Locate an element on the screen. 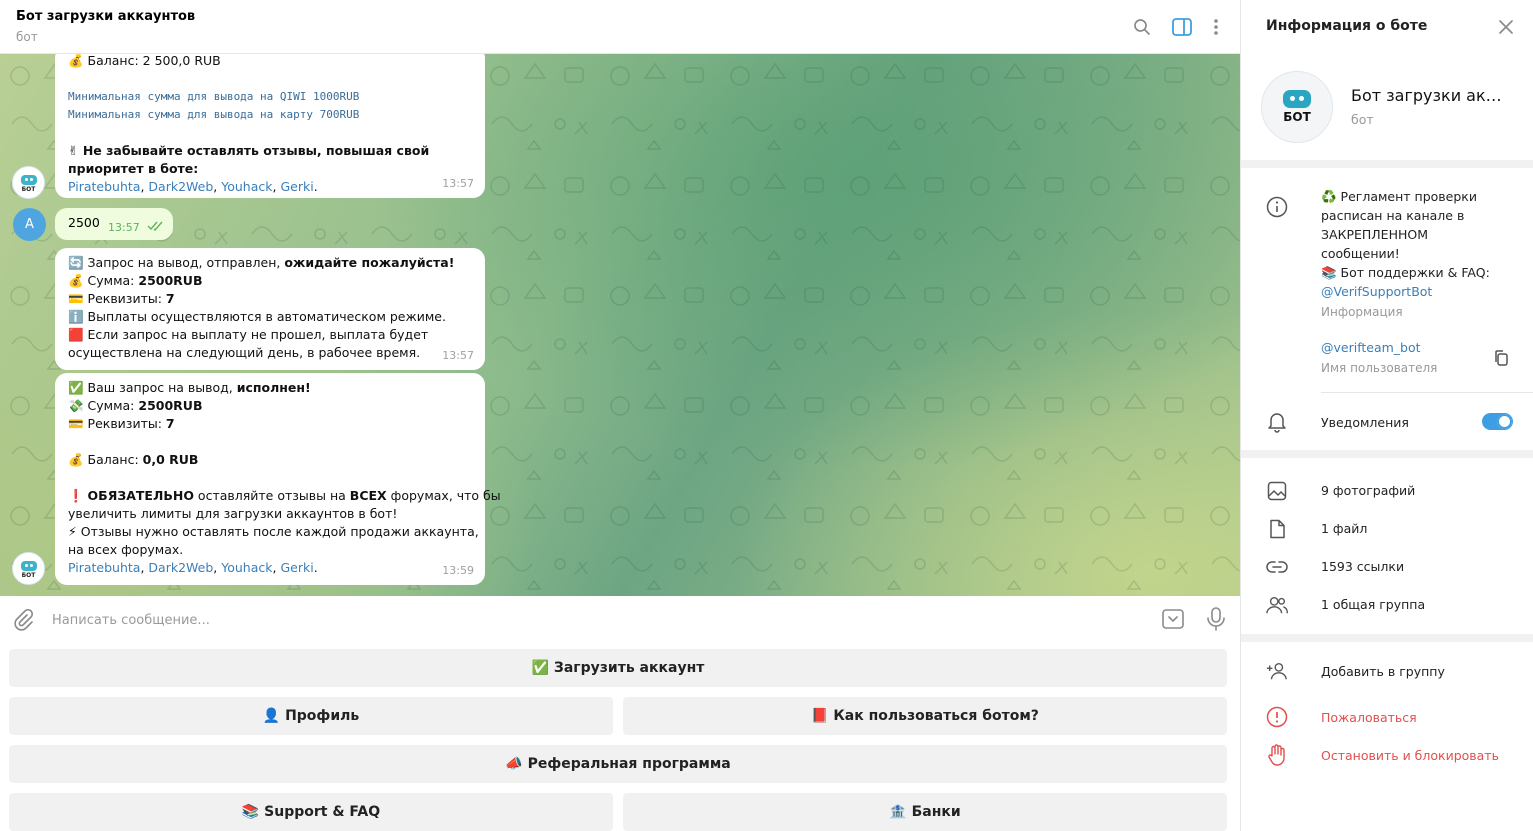 Image resolution: width=1533 pixels, height=831 pixels. support-faq-button: 📚 Support & FAQ is located at coordinates (311, 812).